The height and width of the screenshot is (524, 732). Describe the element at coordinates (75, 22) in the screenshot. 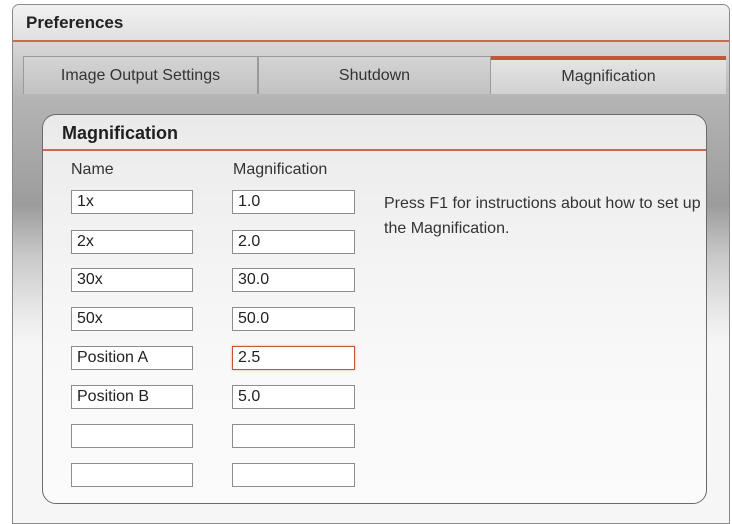

I see `window-title: Preferences` at that location.